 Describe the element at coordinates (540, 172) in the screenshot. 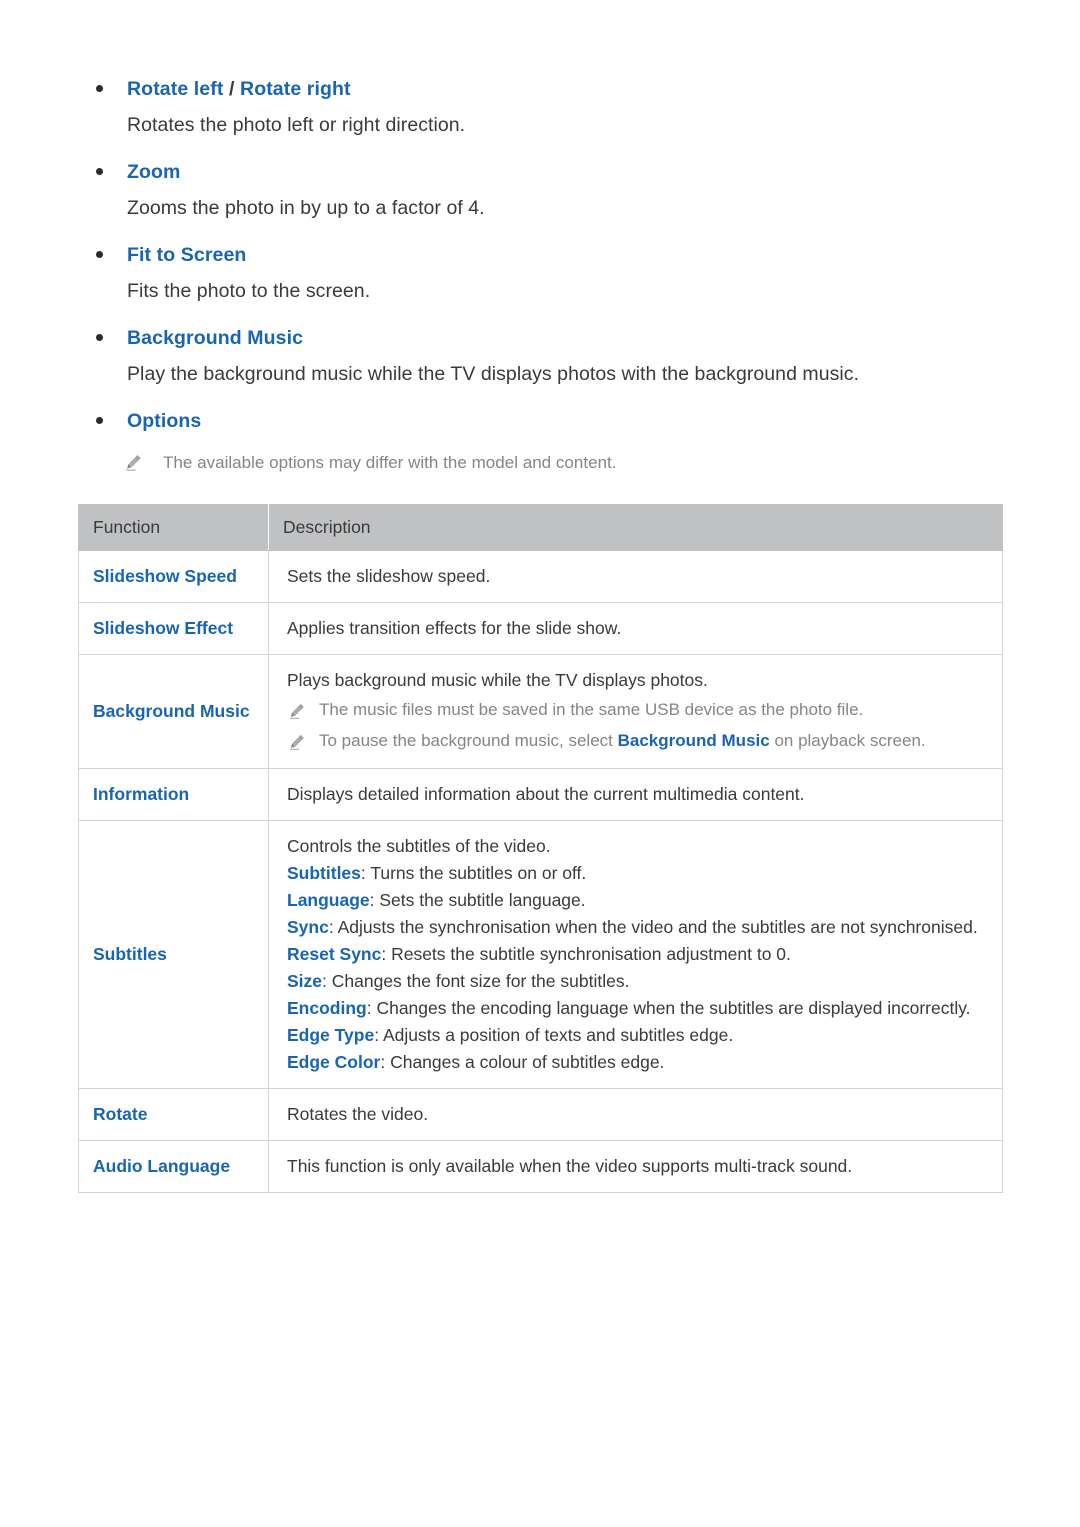

I see `bullet-zoom: Zoom` at that location.